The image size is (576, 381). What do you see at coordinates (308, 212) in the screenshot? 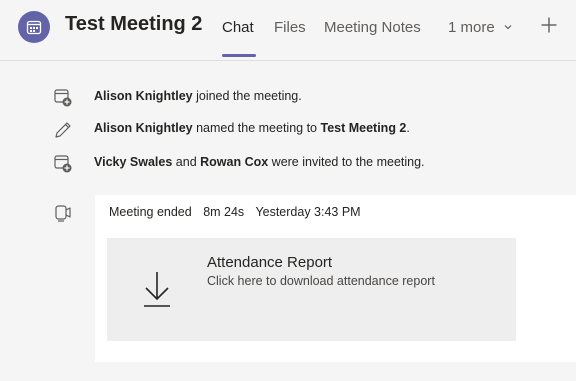
I see `meeting-time: Yesterday 3:43 PM` at bounding box center [308, 212].